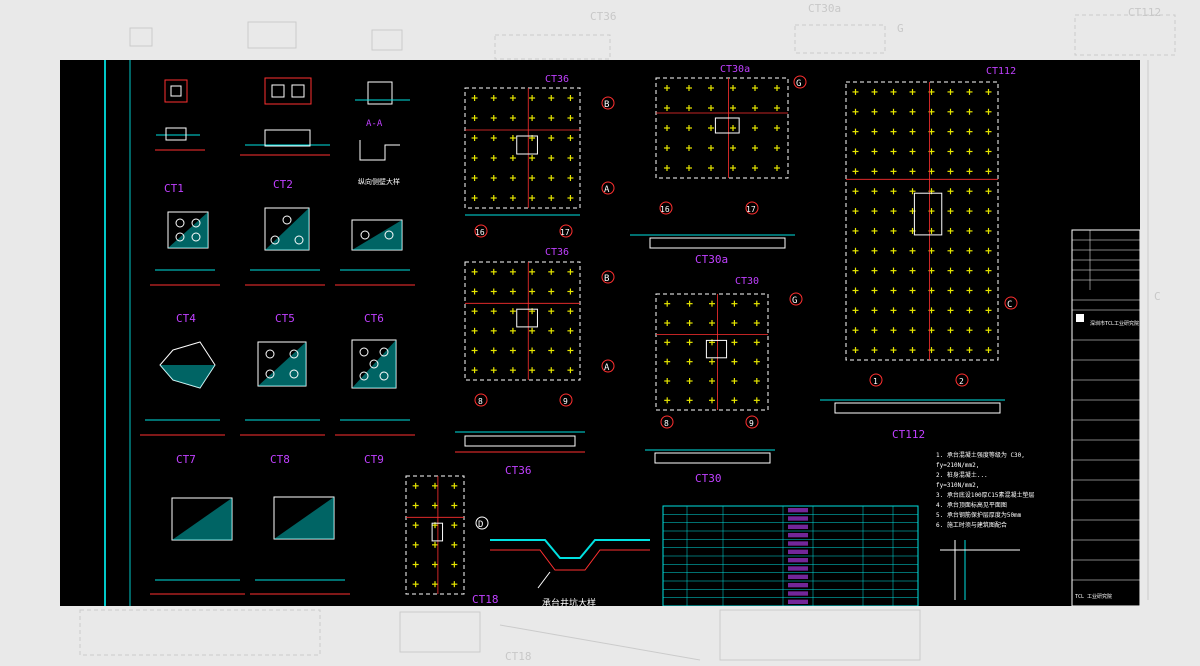 The height and width of the screenshot is (666, 1200). What do you see at coordinates (980, 570) in the screenshot?
I see `column-detail` at bounding box center [980, 570].